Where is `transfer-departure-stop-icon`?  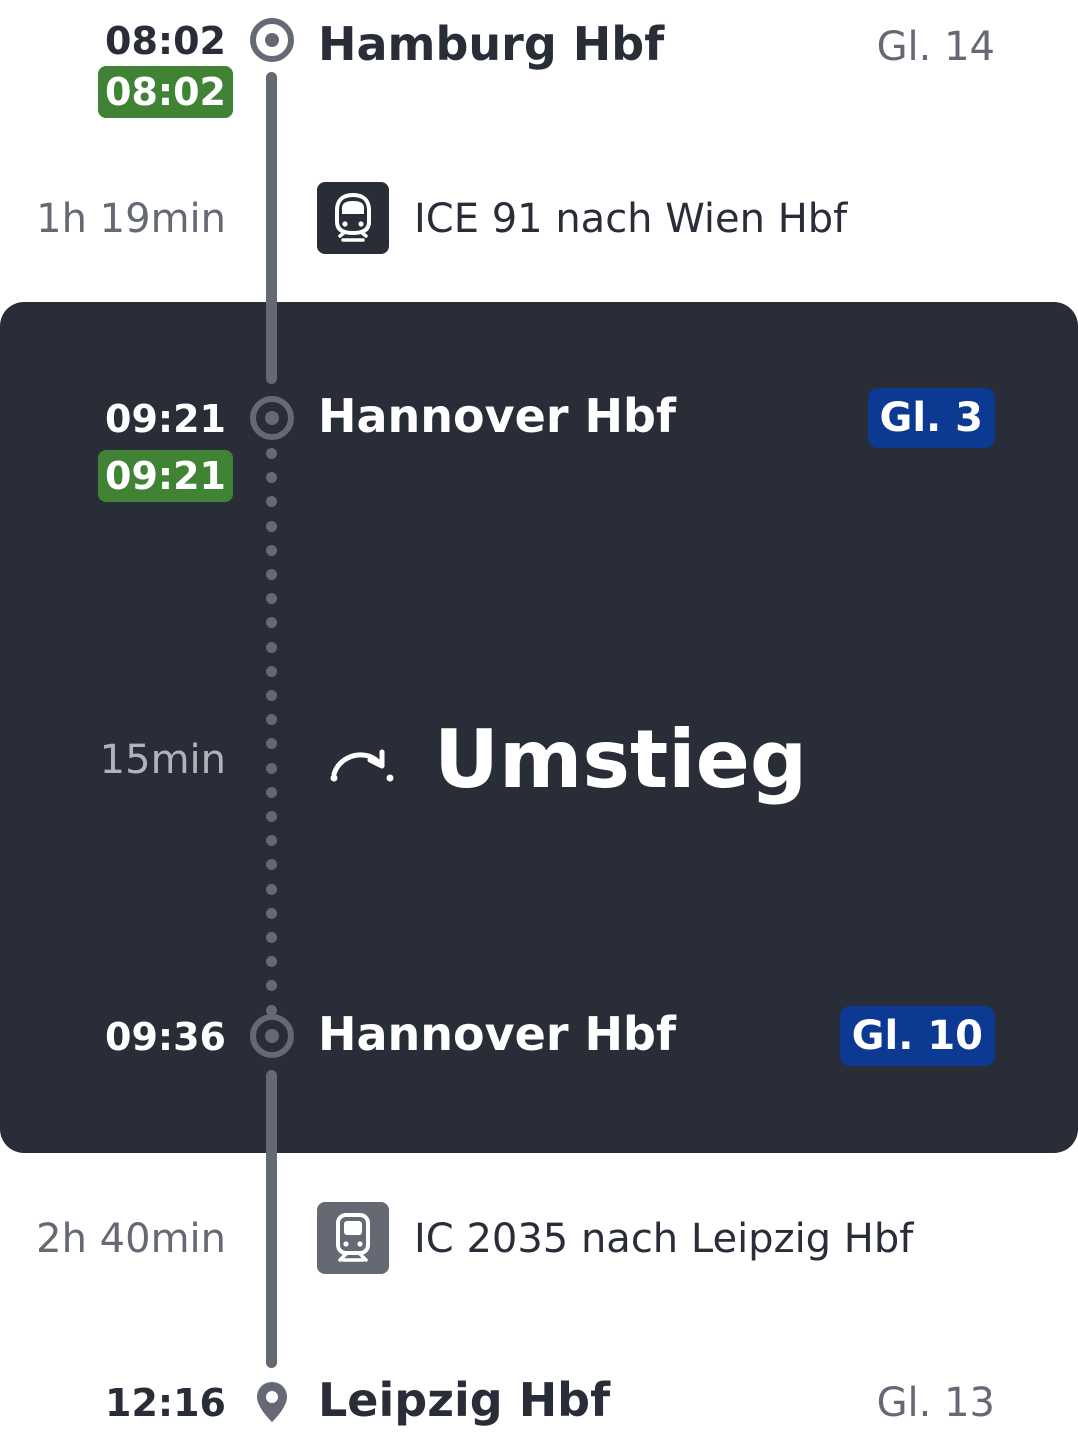 transfer-departure-stop-icon is located at coordinates (272, 1036).